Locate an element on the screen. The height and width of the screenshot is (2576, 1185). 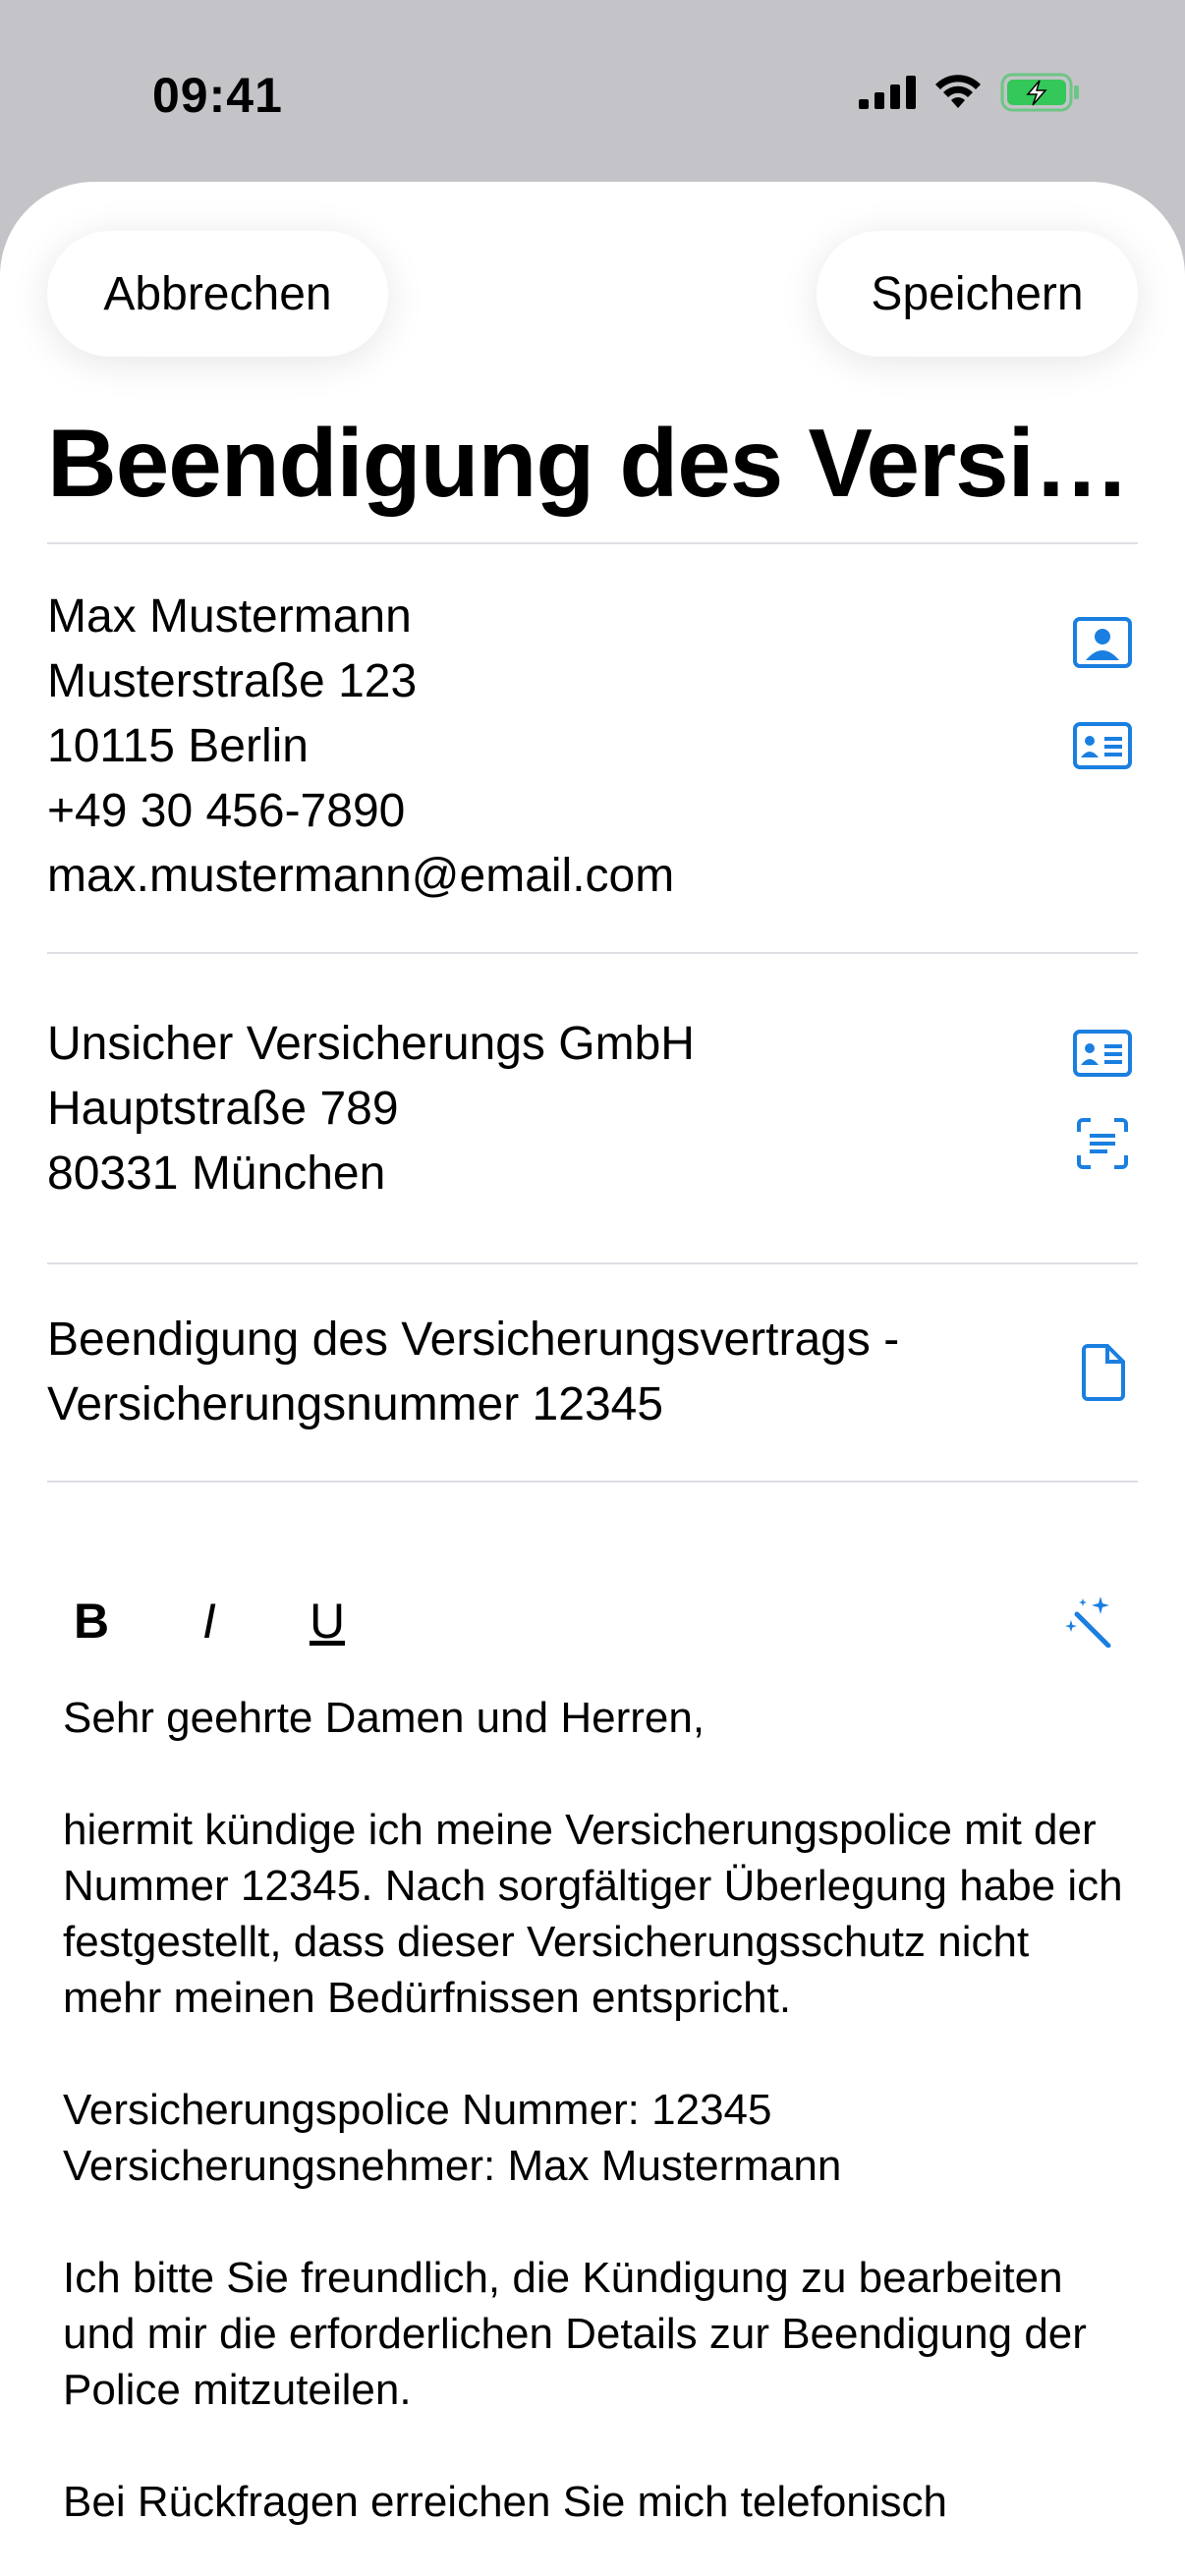
recipient-city: 80331 München is located at coordinates (216, 1174).